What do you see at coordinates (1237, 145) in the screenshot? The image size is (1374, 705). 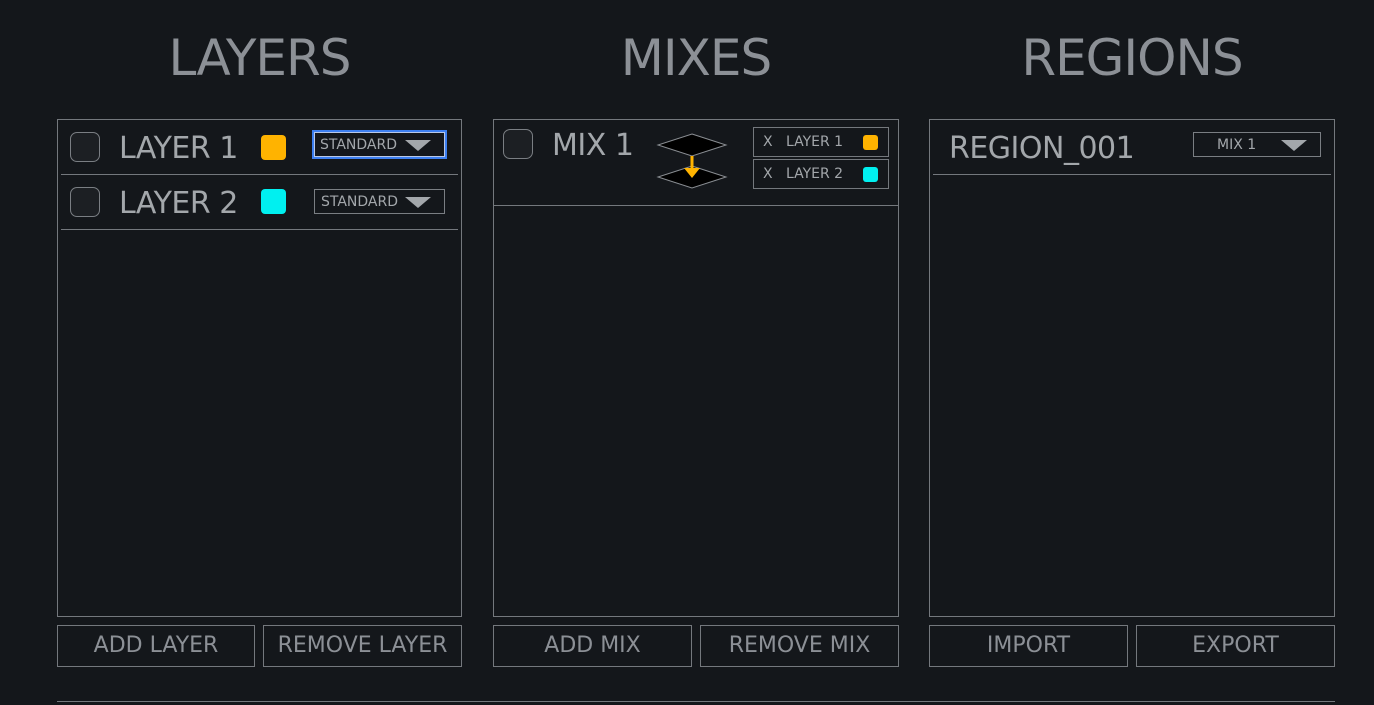 I see `region-1-mix-value: MIX 1` at bounding box center [1237, 145].